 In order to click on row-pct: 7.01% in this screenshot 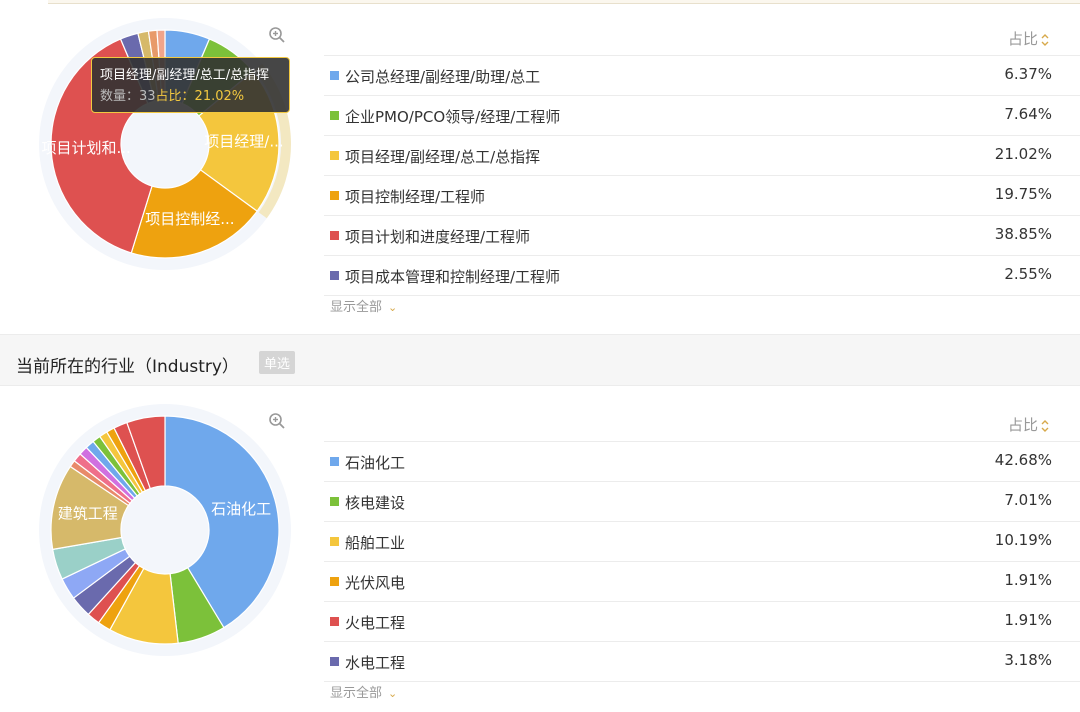, I will do `click(1028, 500)`.